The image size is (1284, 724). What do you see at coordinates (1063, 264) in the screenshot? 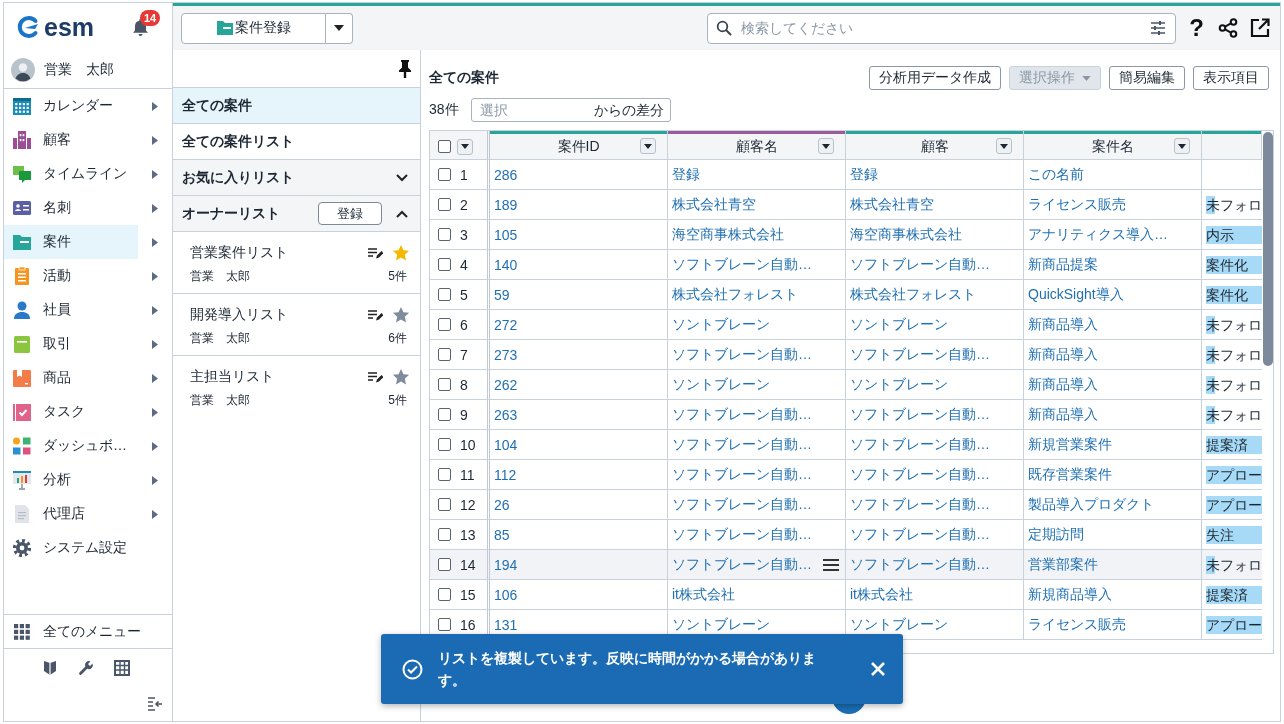
I see `deal-name-link: 新商品提案` at bounding box center [1063, 264].